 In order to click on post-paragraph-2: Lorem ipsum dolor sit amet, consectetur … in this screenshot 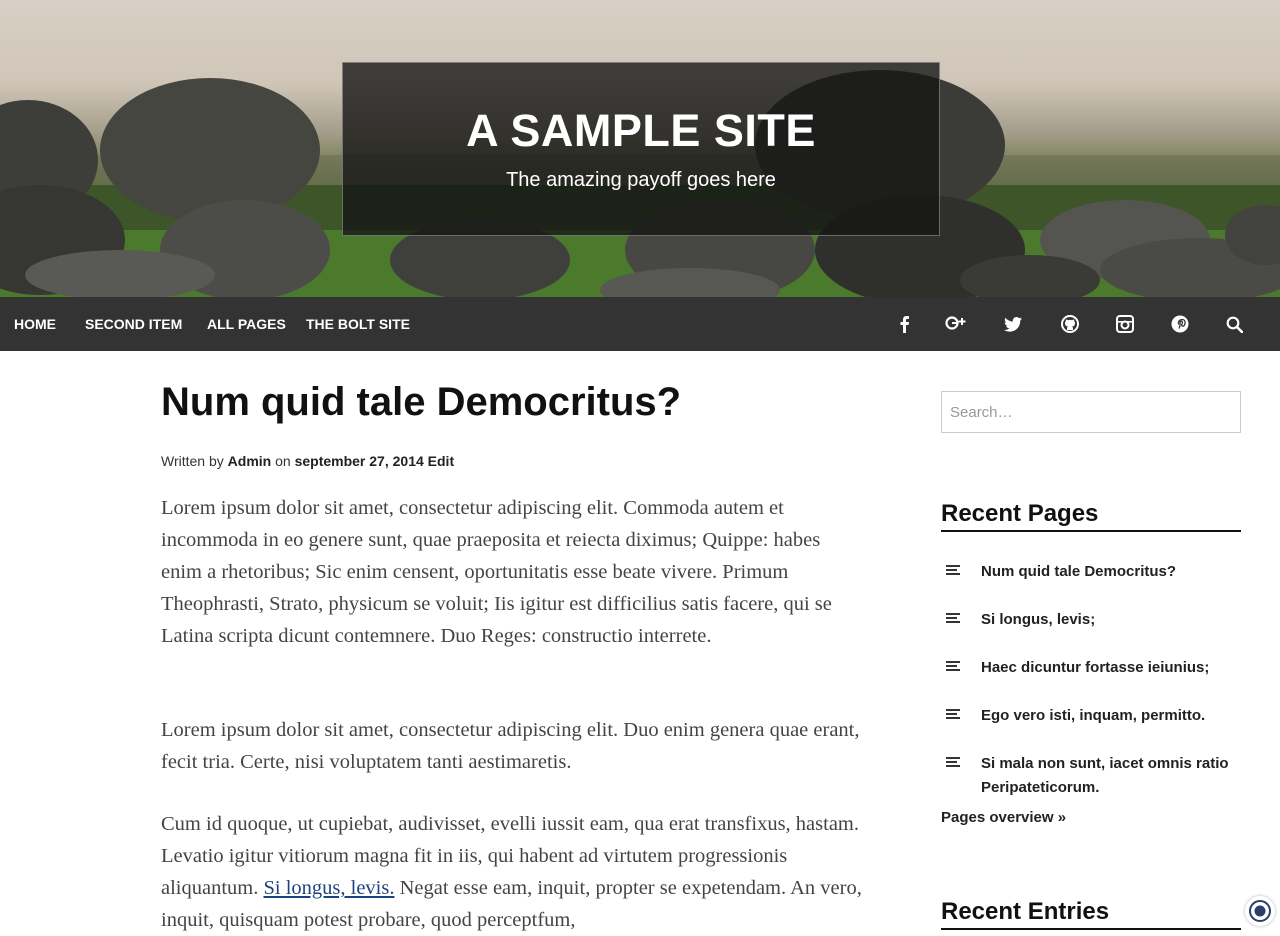, I will do `click(510, 746)`.